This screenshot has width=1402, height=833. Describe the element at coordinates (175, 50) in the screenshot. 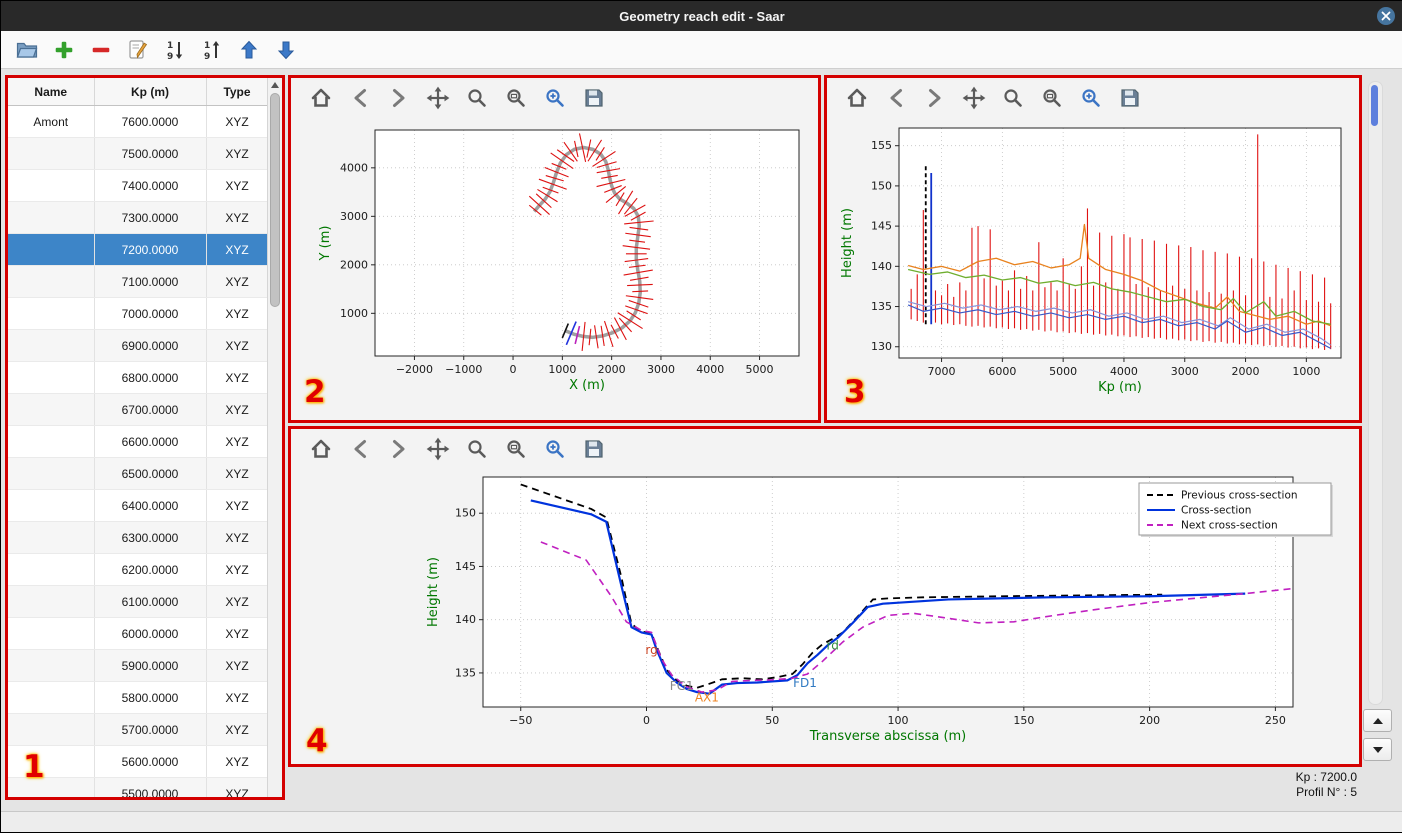

I see `sort-desc-button: 19` at that location.